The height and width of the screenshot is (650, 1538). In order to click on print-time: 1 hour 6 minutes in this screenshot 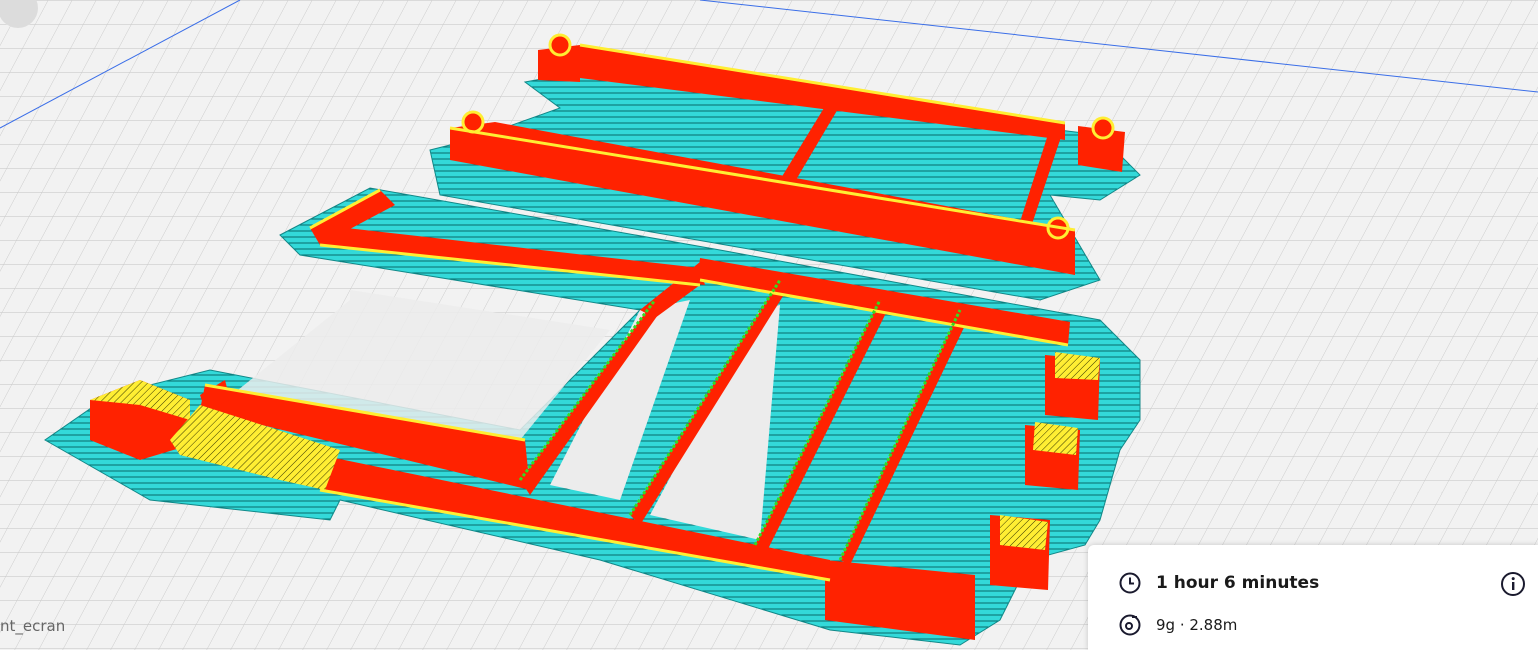, I will do `click(1238, 583)`.